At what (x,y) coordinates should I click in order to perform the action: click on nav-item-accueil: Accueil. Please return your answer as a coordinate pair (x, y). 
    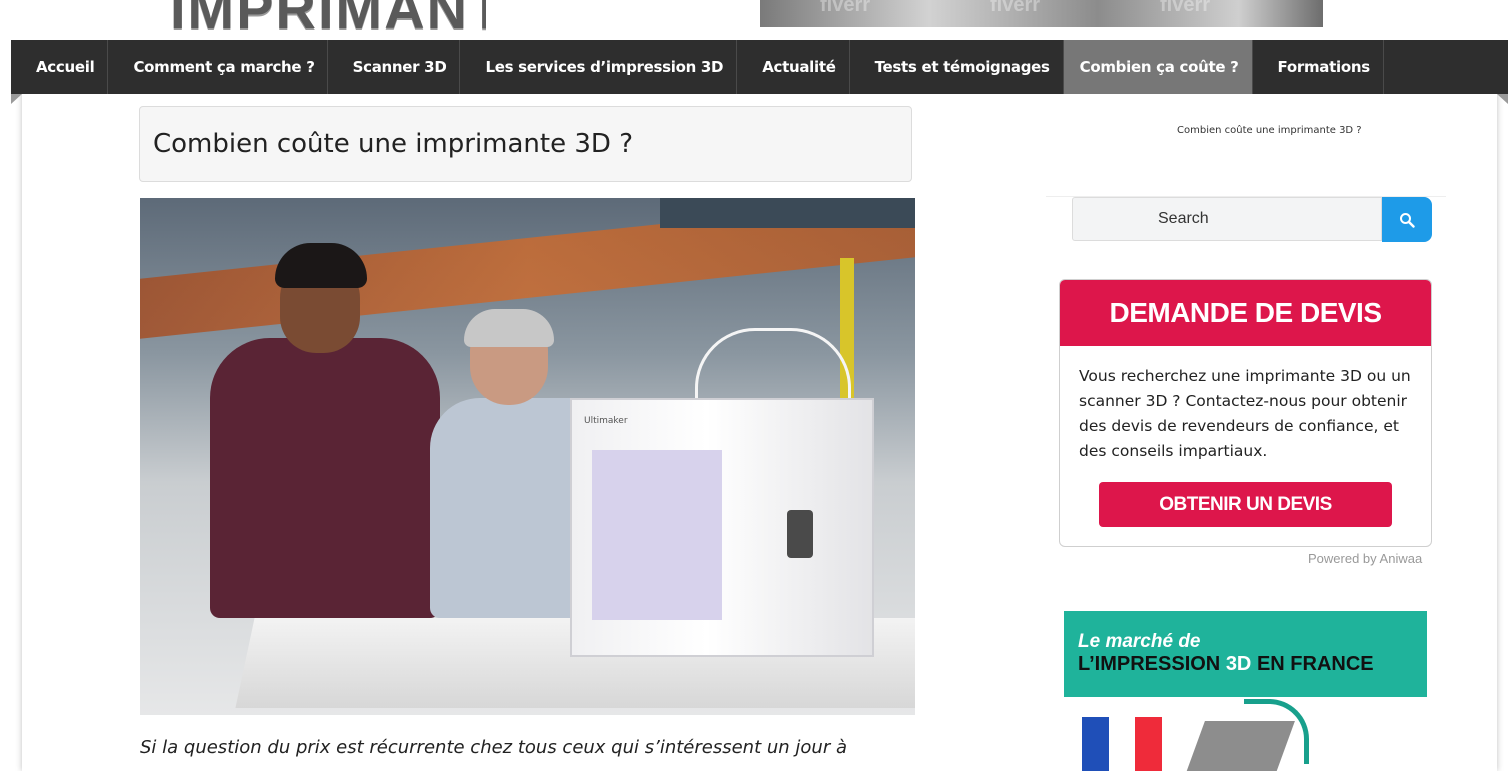
    Looking at the image, I should click on (60, 67).